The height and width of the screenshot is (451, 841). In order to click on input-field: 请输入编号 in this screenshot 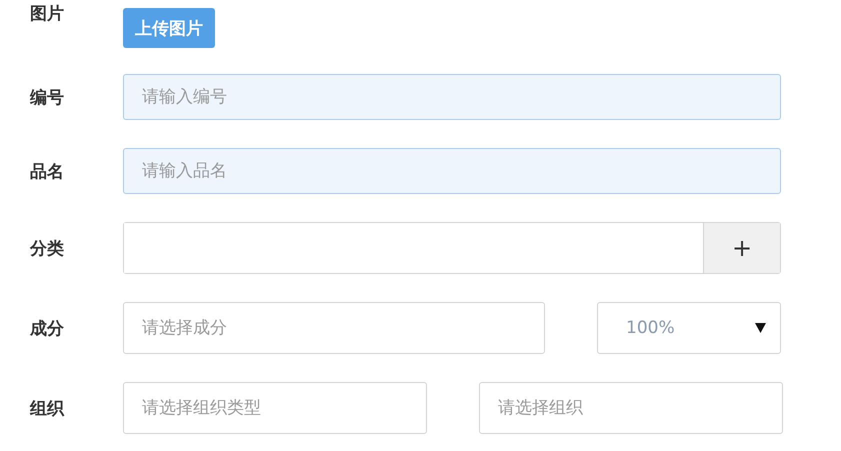, I will do `click(452, 97)`.